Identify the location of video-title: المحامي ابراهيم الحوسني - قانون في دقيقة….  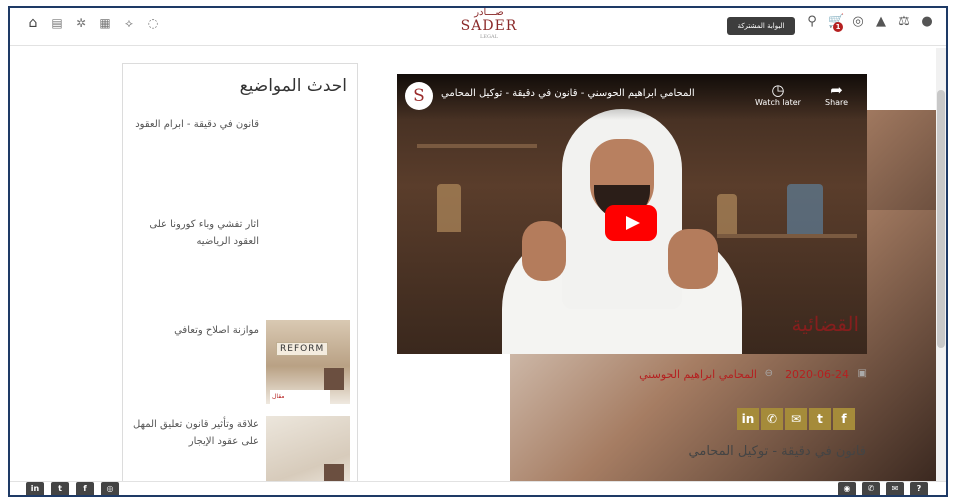
(591, 93).